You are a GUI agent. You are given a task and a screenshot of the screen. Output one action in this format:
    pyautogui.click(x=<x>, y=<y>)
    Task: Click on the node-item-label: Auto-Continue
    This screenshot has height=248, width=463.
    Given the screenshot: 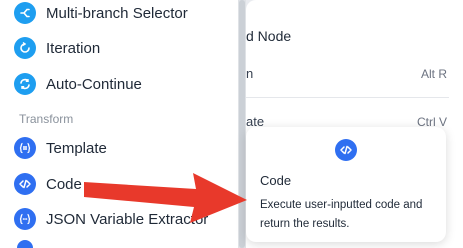 What is the action you would take?
    pyautogui.click(x=94, y=84)
    